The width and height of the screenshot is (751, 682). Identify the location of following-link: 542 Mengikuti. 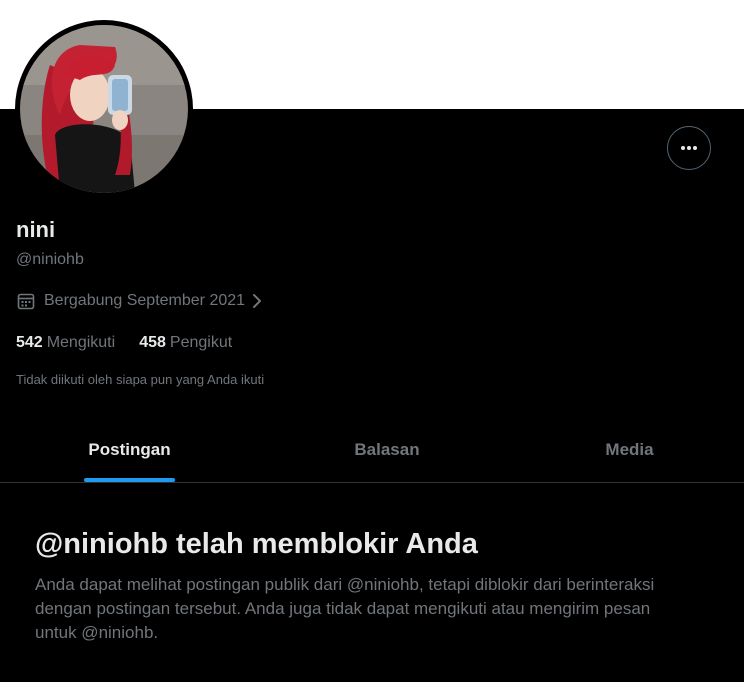
(65, 343).